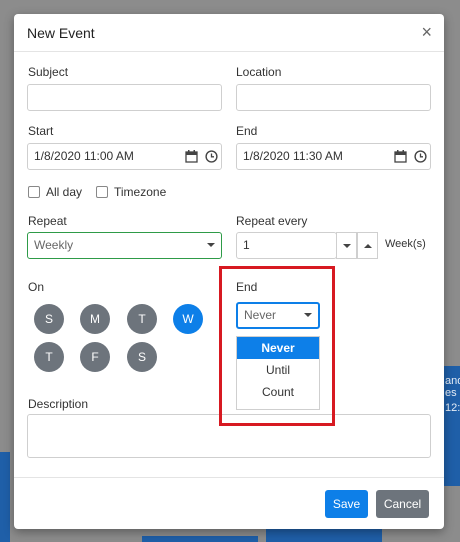 The width and height of the screenshot is (460, 542). Describe the element at coordinates (84, 156) in the screenshot. I see `start-datetime-value: 1/8/2020 11:00 AM` at that location.